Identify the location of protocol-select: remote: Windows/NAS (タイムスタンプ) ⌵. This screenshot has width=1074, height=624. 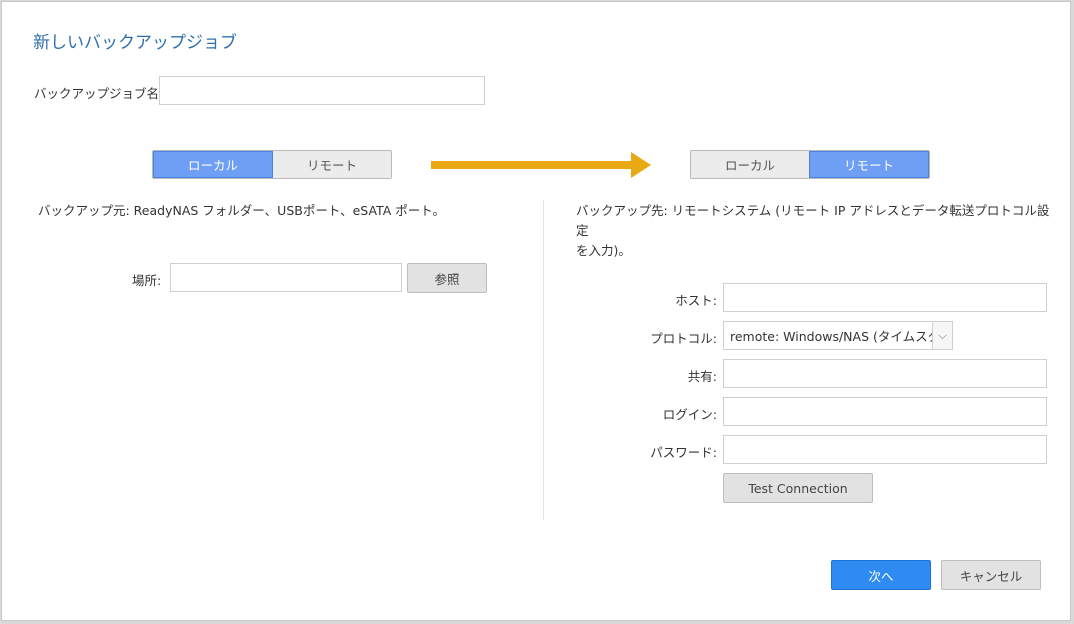
(838, 335).